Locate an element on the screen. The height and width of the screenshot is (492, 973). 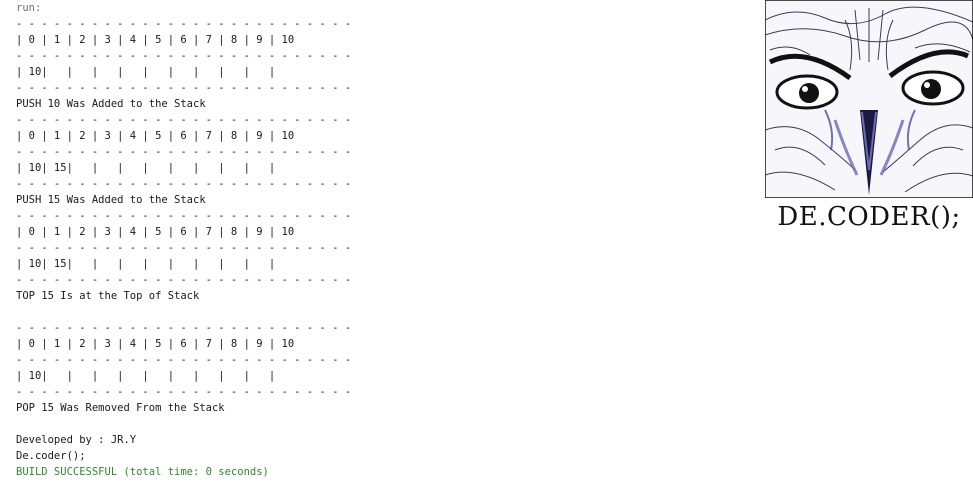
operation-message: TOP 15 Is at the Top of Stack is located at coordinates (108, 296).